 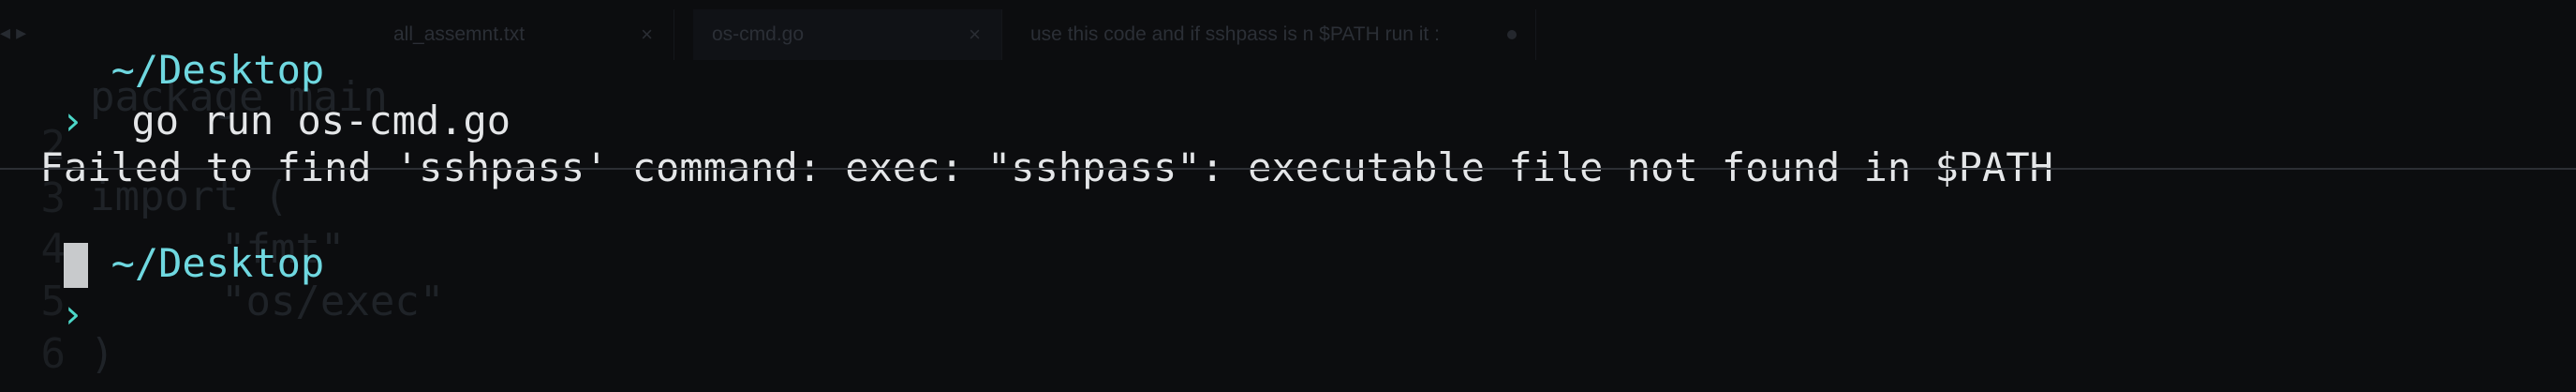 What do you see at coordinates (76, 265) in the screenshot?
I see `terminal-cursor` at bounding box center [76, 265].